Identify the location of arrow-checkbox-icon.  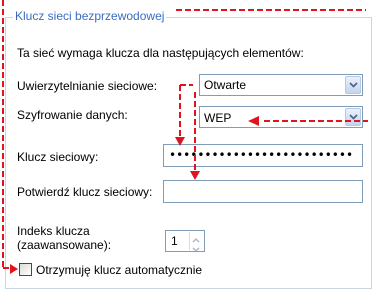
(14, 269).